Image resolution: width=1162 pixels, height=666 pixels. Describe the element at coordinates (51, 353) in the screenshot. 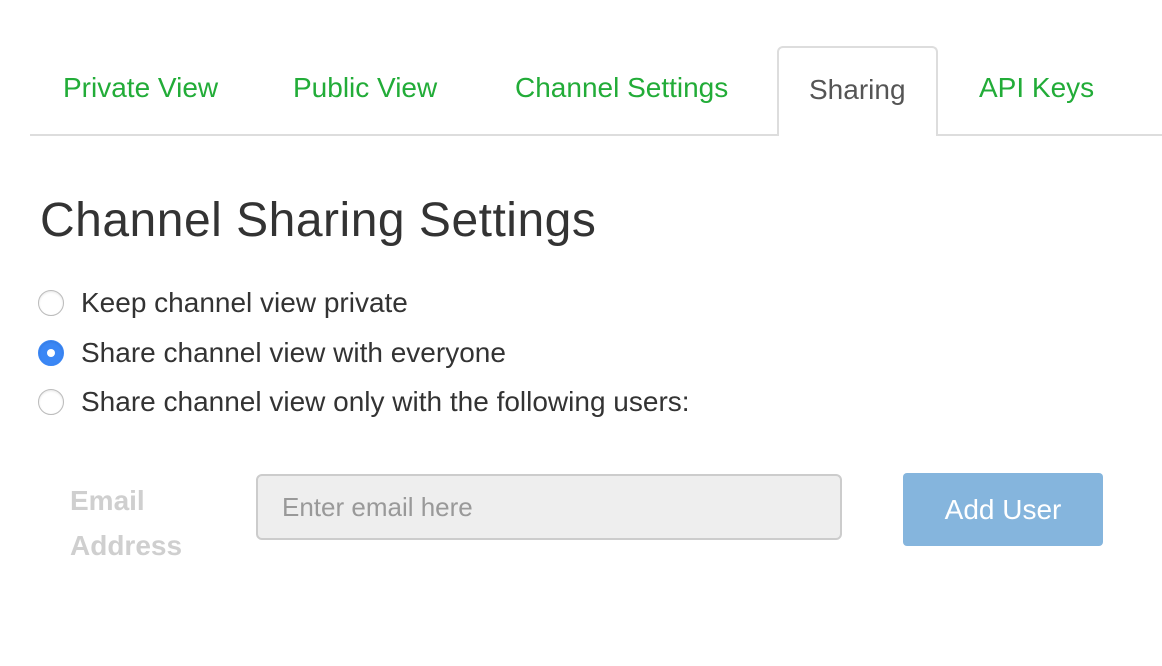

I see `radio-button-selected` at that location.